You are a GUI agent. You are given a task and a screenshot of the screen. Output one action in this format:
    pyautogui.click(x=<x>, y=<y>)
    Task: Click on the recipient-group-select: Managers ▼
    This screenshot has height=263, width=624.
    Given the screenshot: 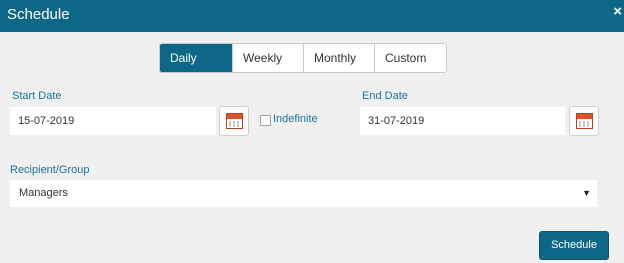 What is the action you would take?
    pyautogui.click(x=303, y=193)
    